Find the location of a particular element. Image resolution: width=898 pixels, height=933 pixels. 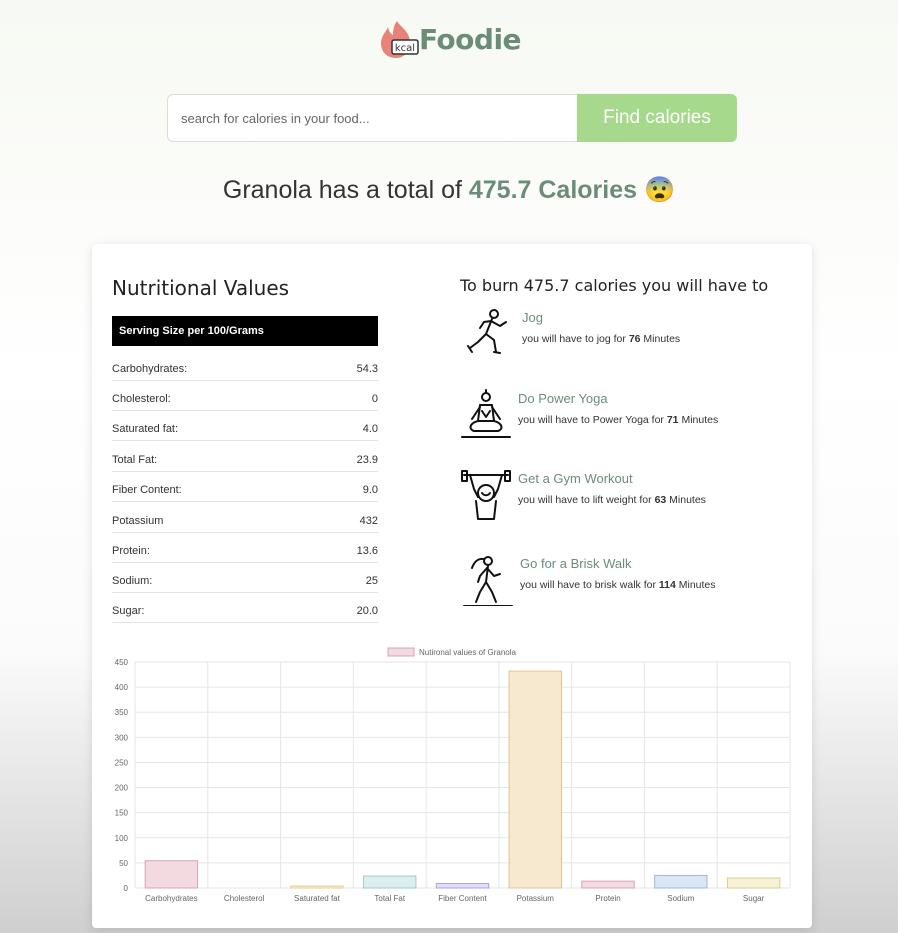

y-tick-label: 100 is located at coordinates (122, 838).